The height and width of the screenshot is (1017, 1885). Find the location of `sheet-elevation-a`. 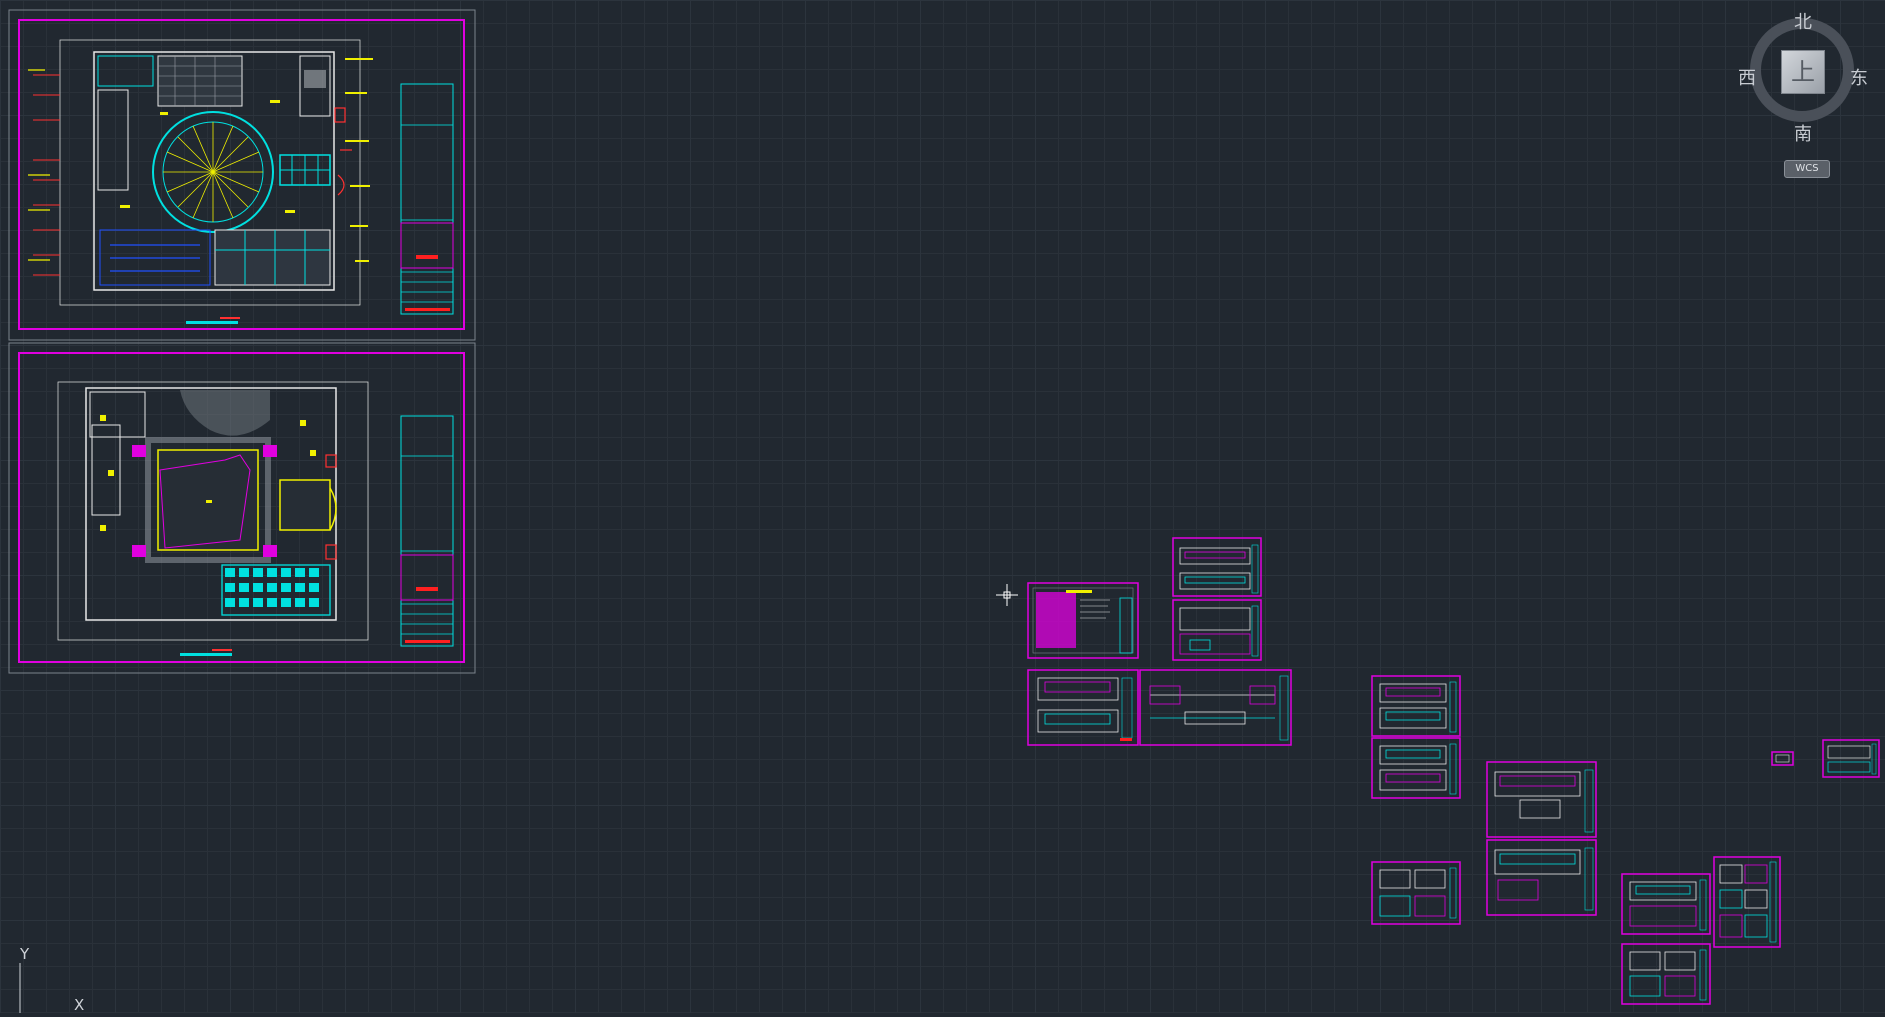

sheet-elevation-a is located at coordinates (1217, 567).